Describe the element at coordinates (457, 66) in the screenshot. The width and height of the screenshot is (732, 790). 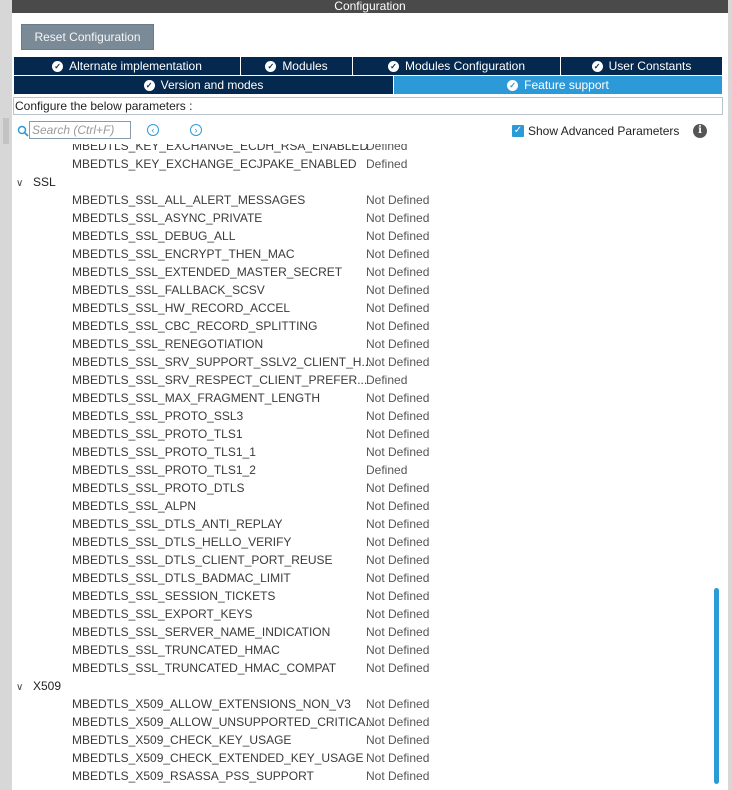
I see `tab-modules-configuration: ✓ Modules Configuration` at that location.